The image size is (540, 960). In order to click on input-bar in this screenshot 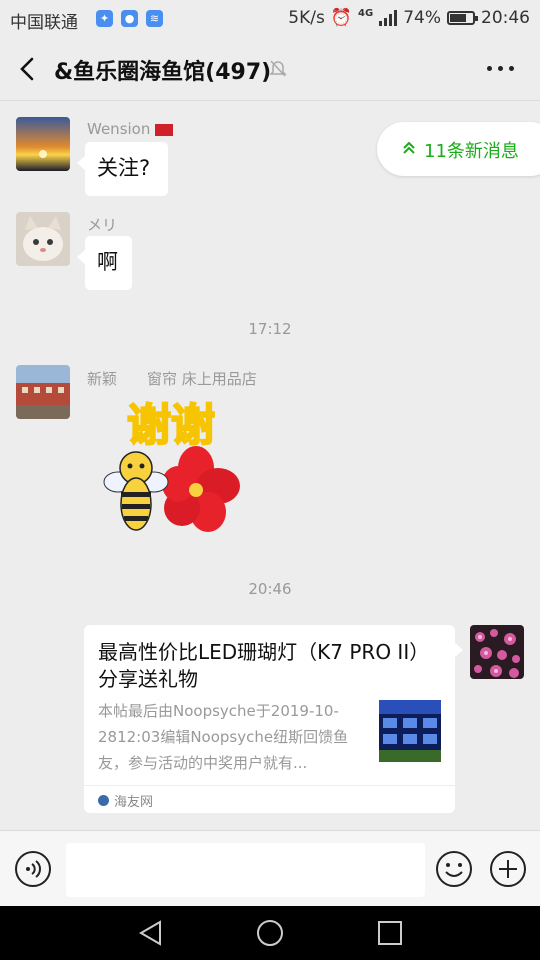, I will do `click(270, 868)`.